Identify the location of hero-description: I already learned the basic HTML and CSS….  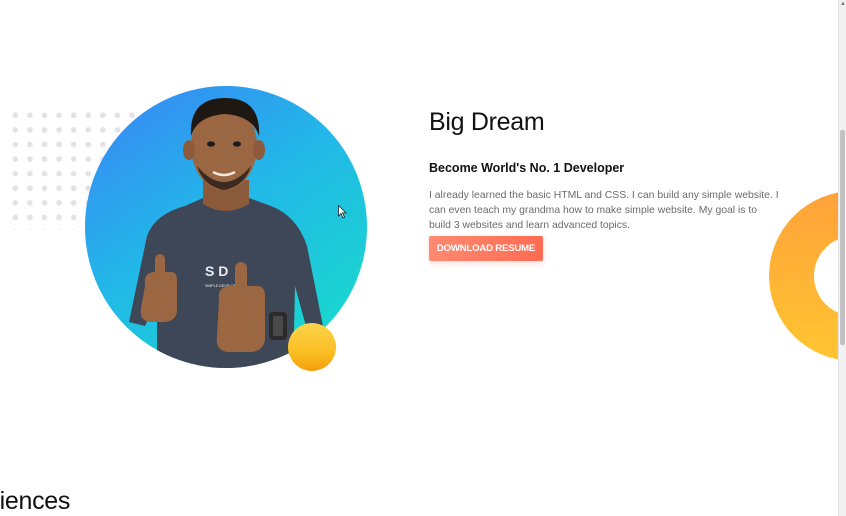
(604, 210).